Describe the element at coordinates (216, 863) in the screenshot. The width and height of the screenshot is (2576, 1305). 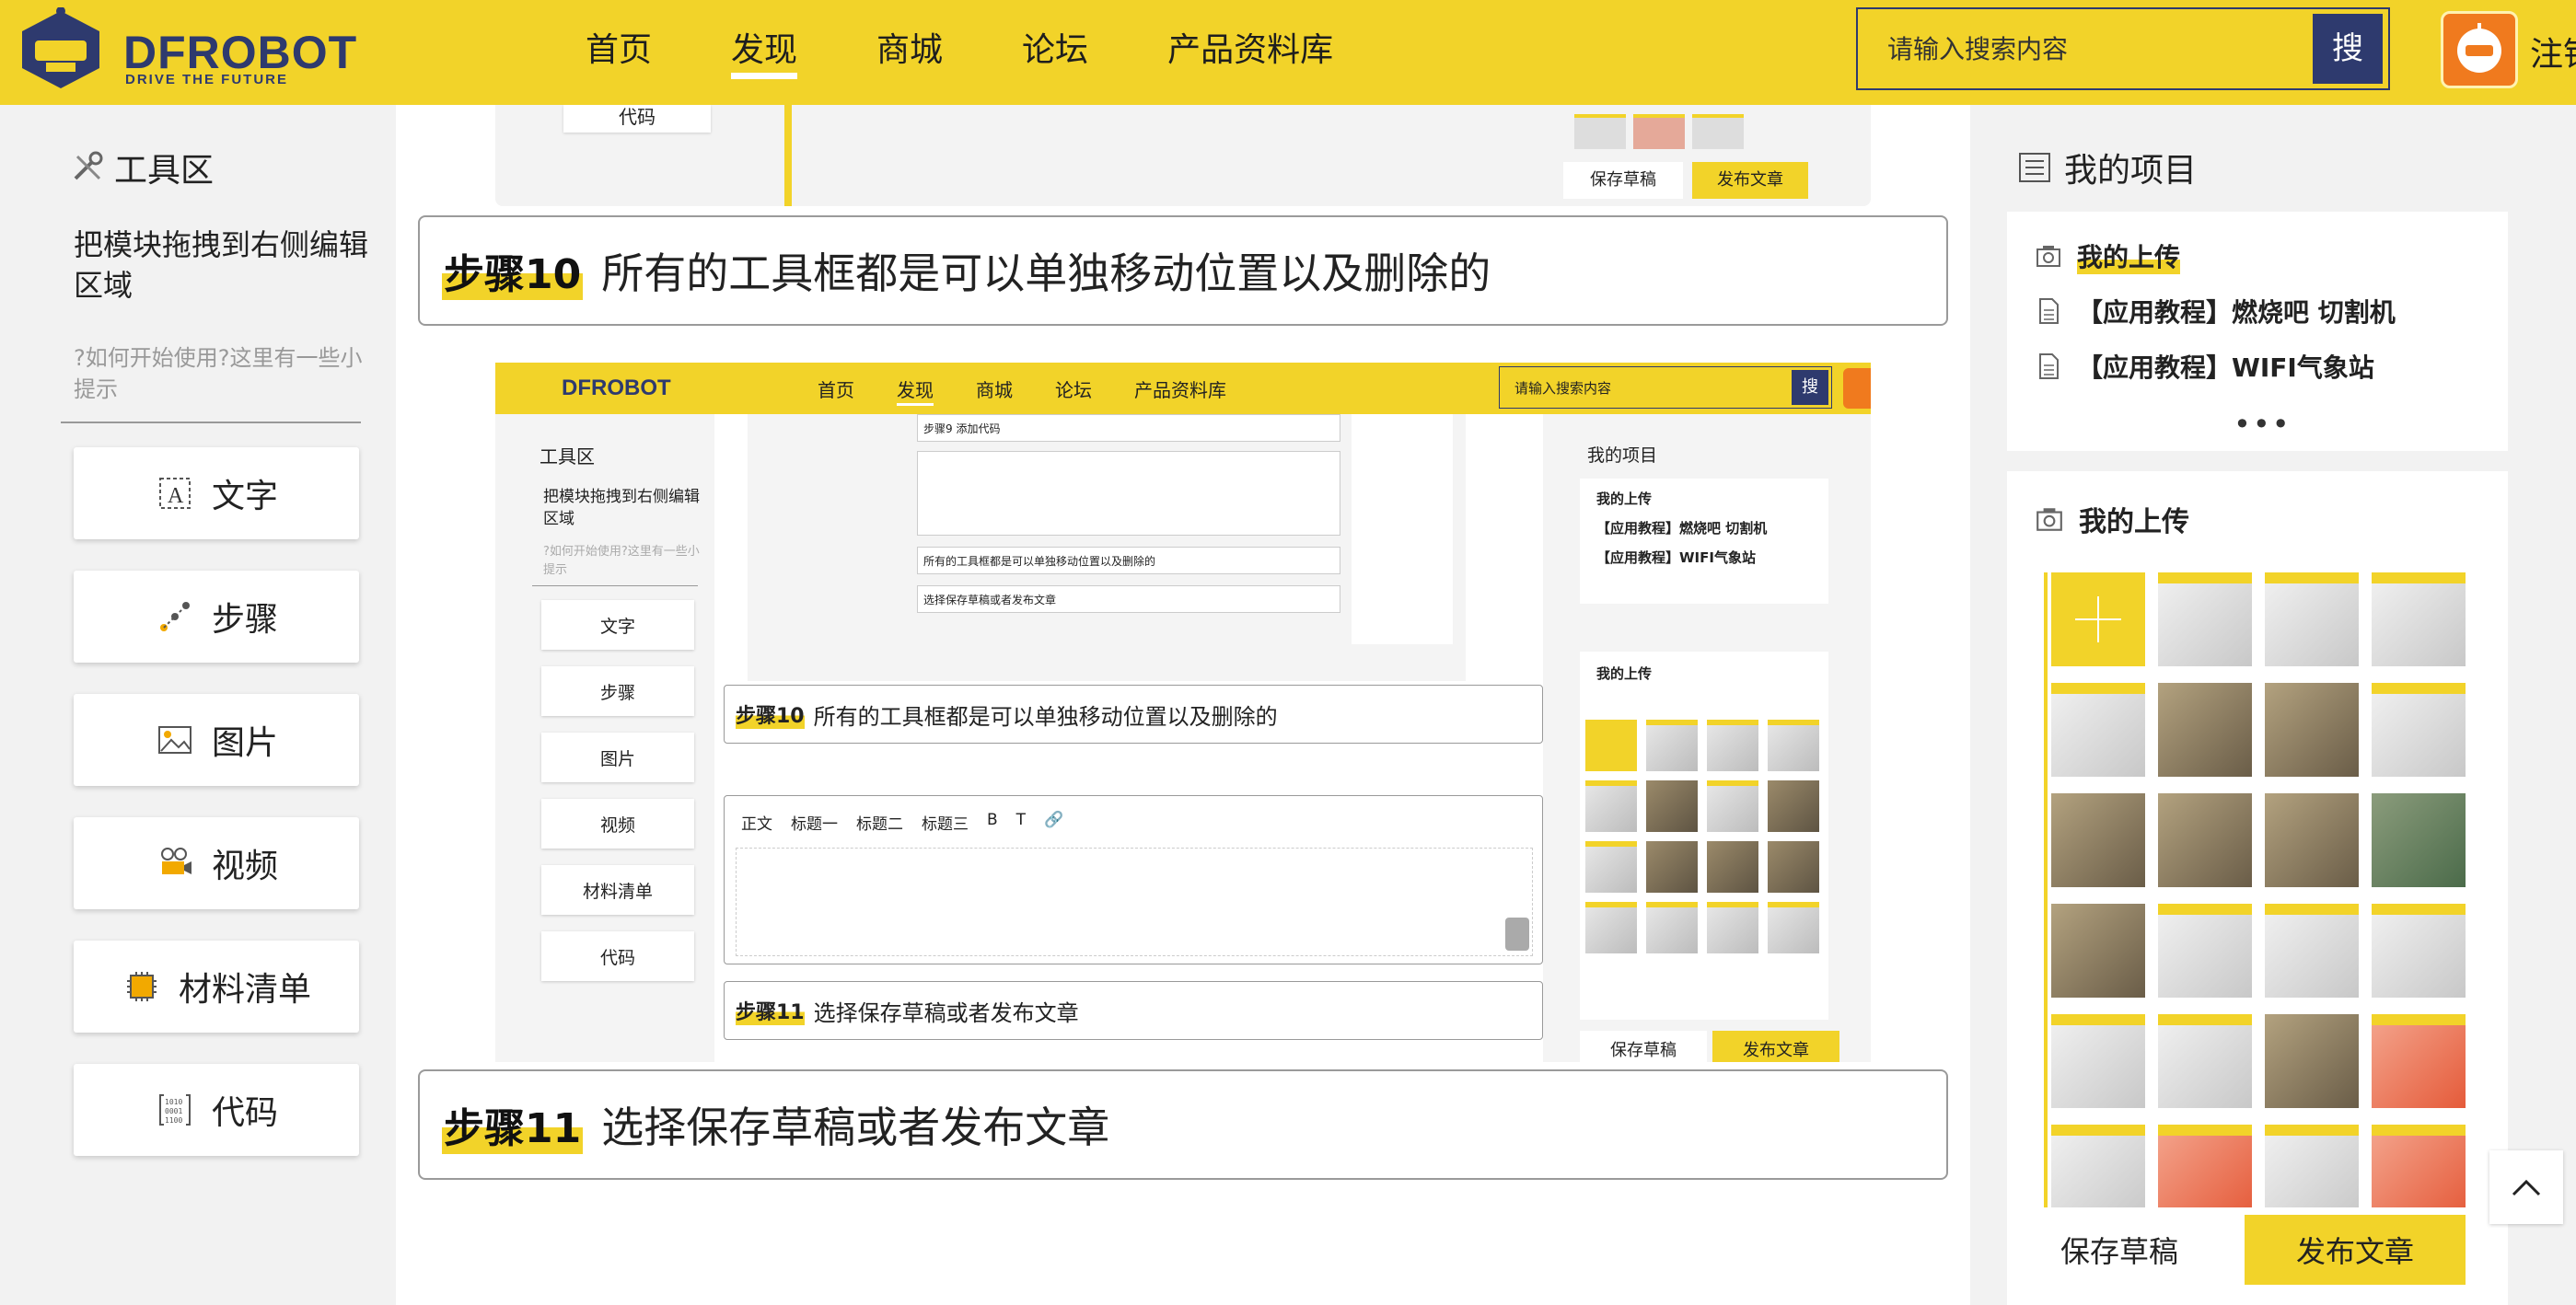
I see `tool-video-button: 视频` at that location.